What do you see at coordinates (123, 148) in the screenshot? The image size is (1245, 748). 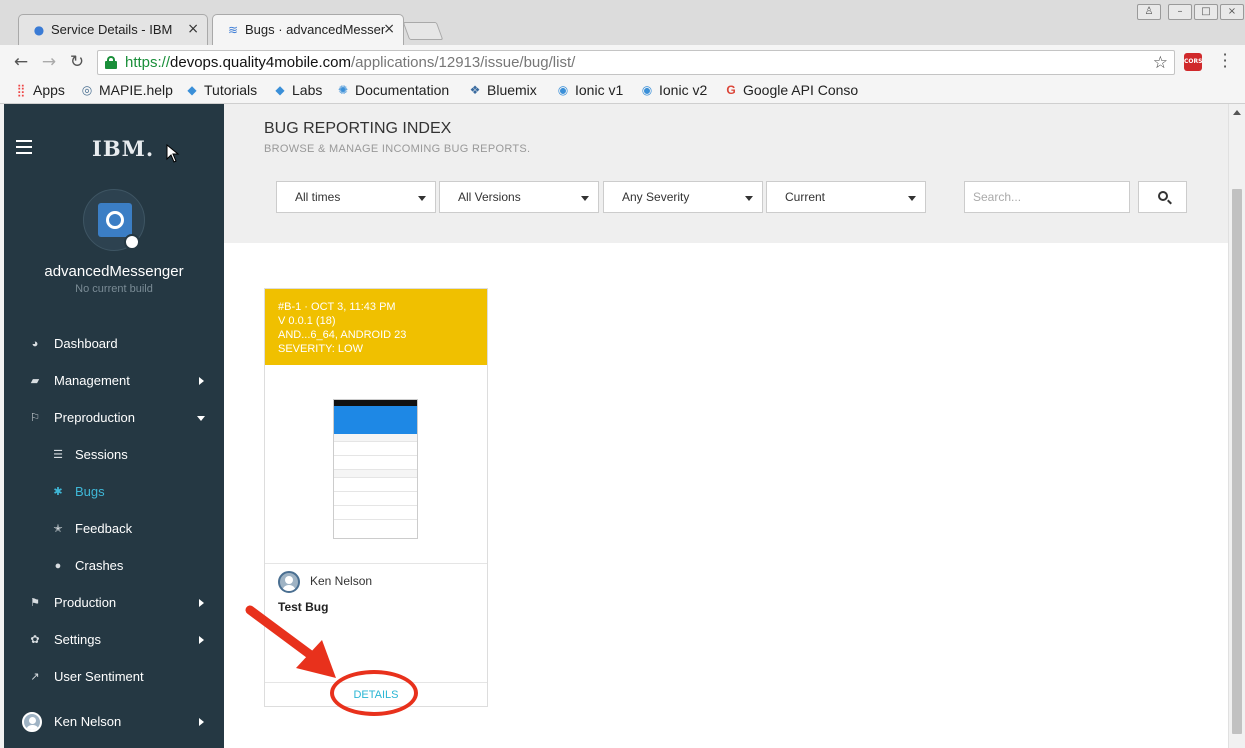 I see `ibm-logo: IBM.` at bounding box center [123, 148].